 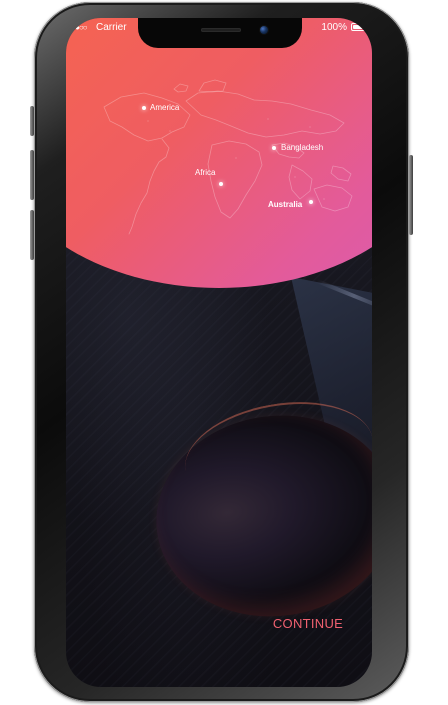 What do you see at coordinates (32, 235) in the screenshot?
I see `volume-down-button` at bounding box center [32, 235].